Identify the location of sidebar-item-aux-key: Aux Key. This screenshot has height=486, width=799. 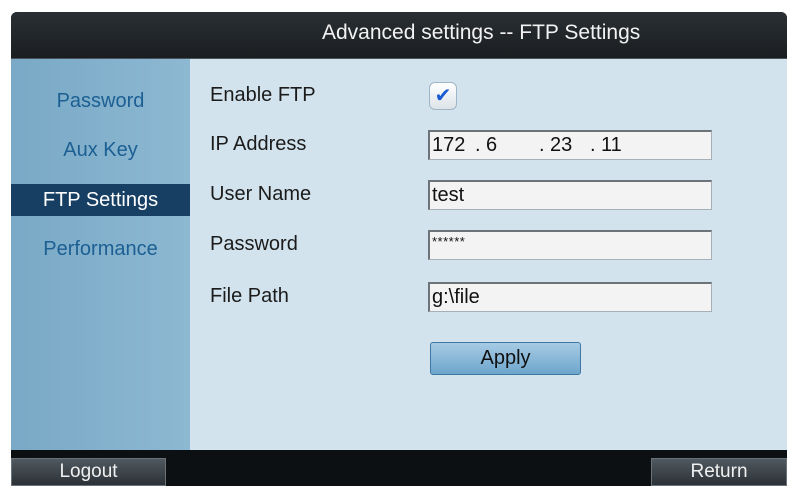
(100, 150).